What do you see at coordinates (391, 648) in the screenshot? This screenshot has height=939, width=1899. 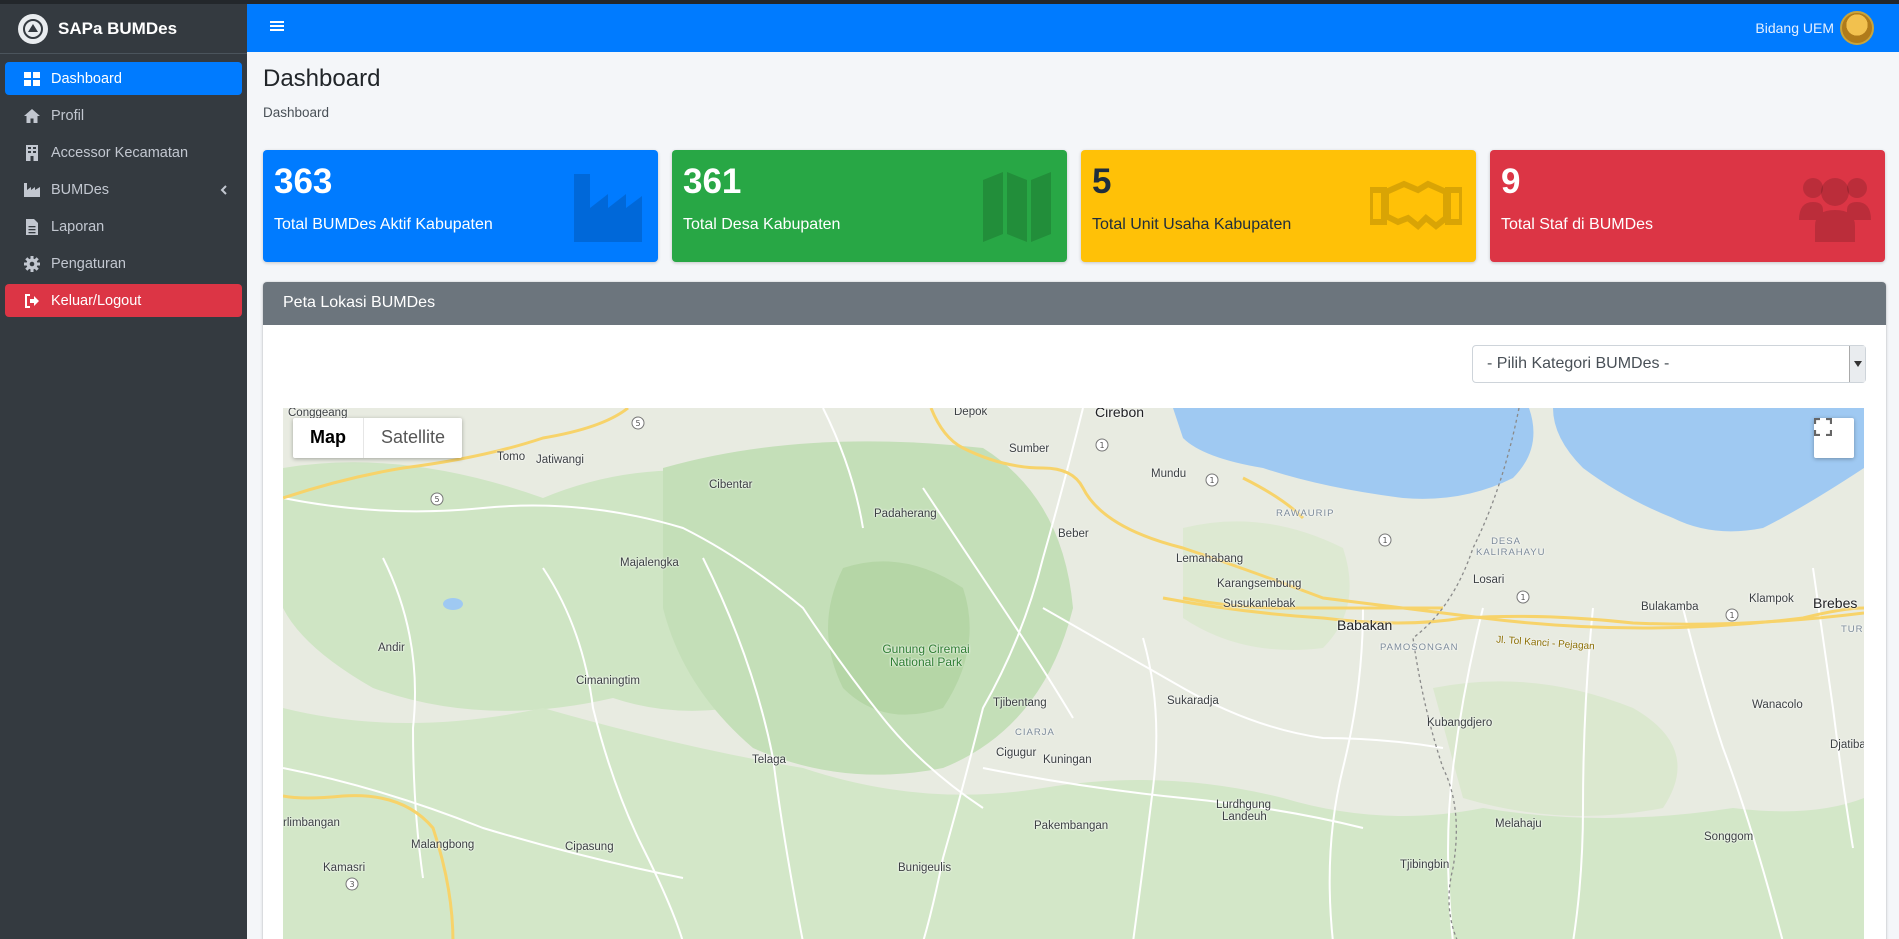 I see `place-label: Andir` at bounding box center [391, 648].